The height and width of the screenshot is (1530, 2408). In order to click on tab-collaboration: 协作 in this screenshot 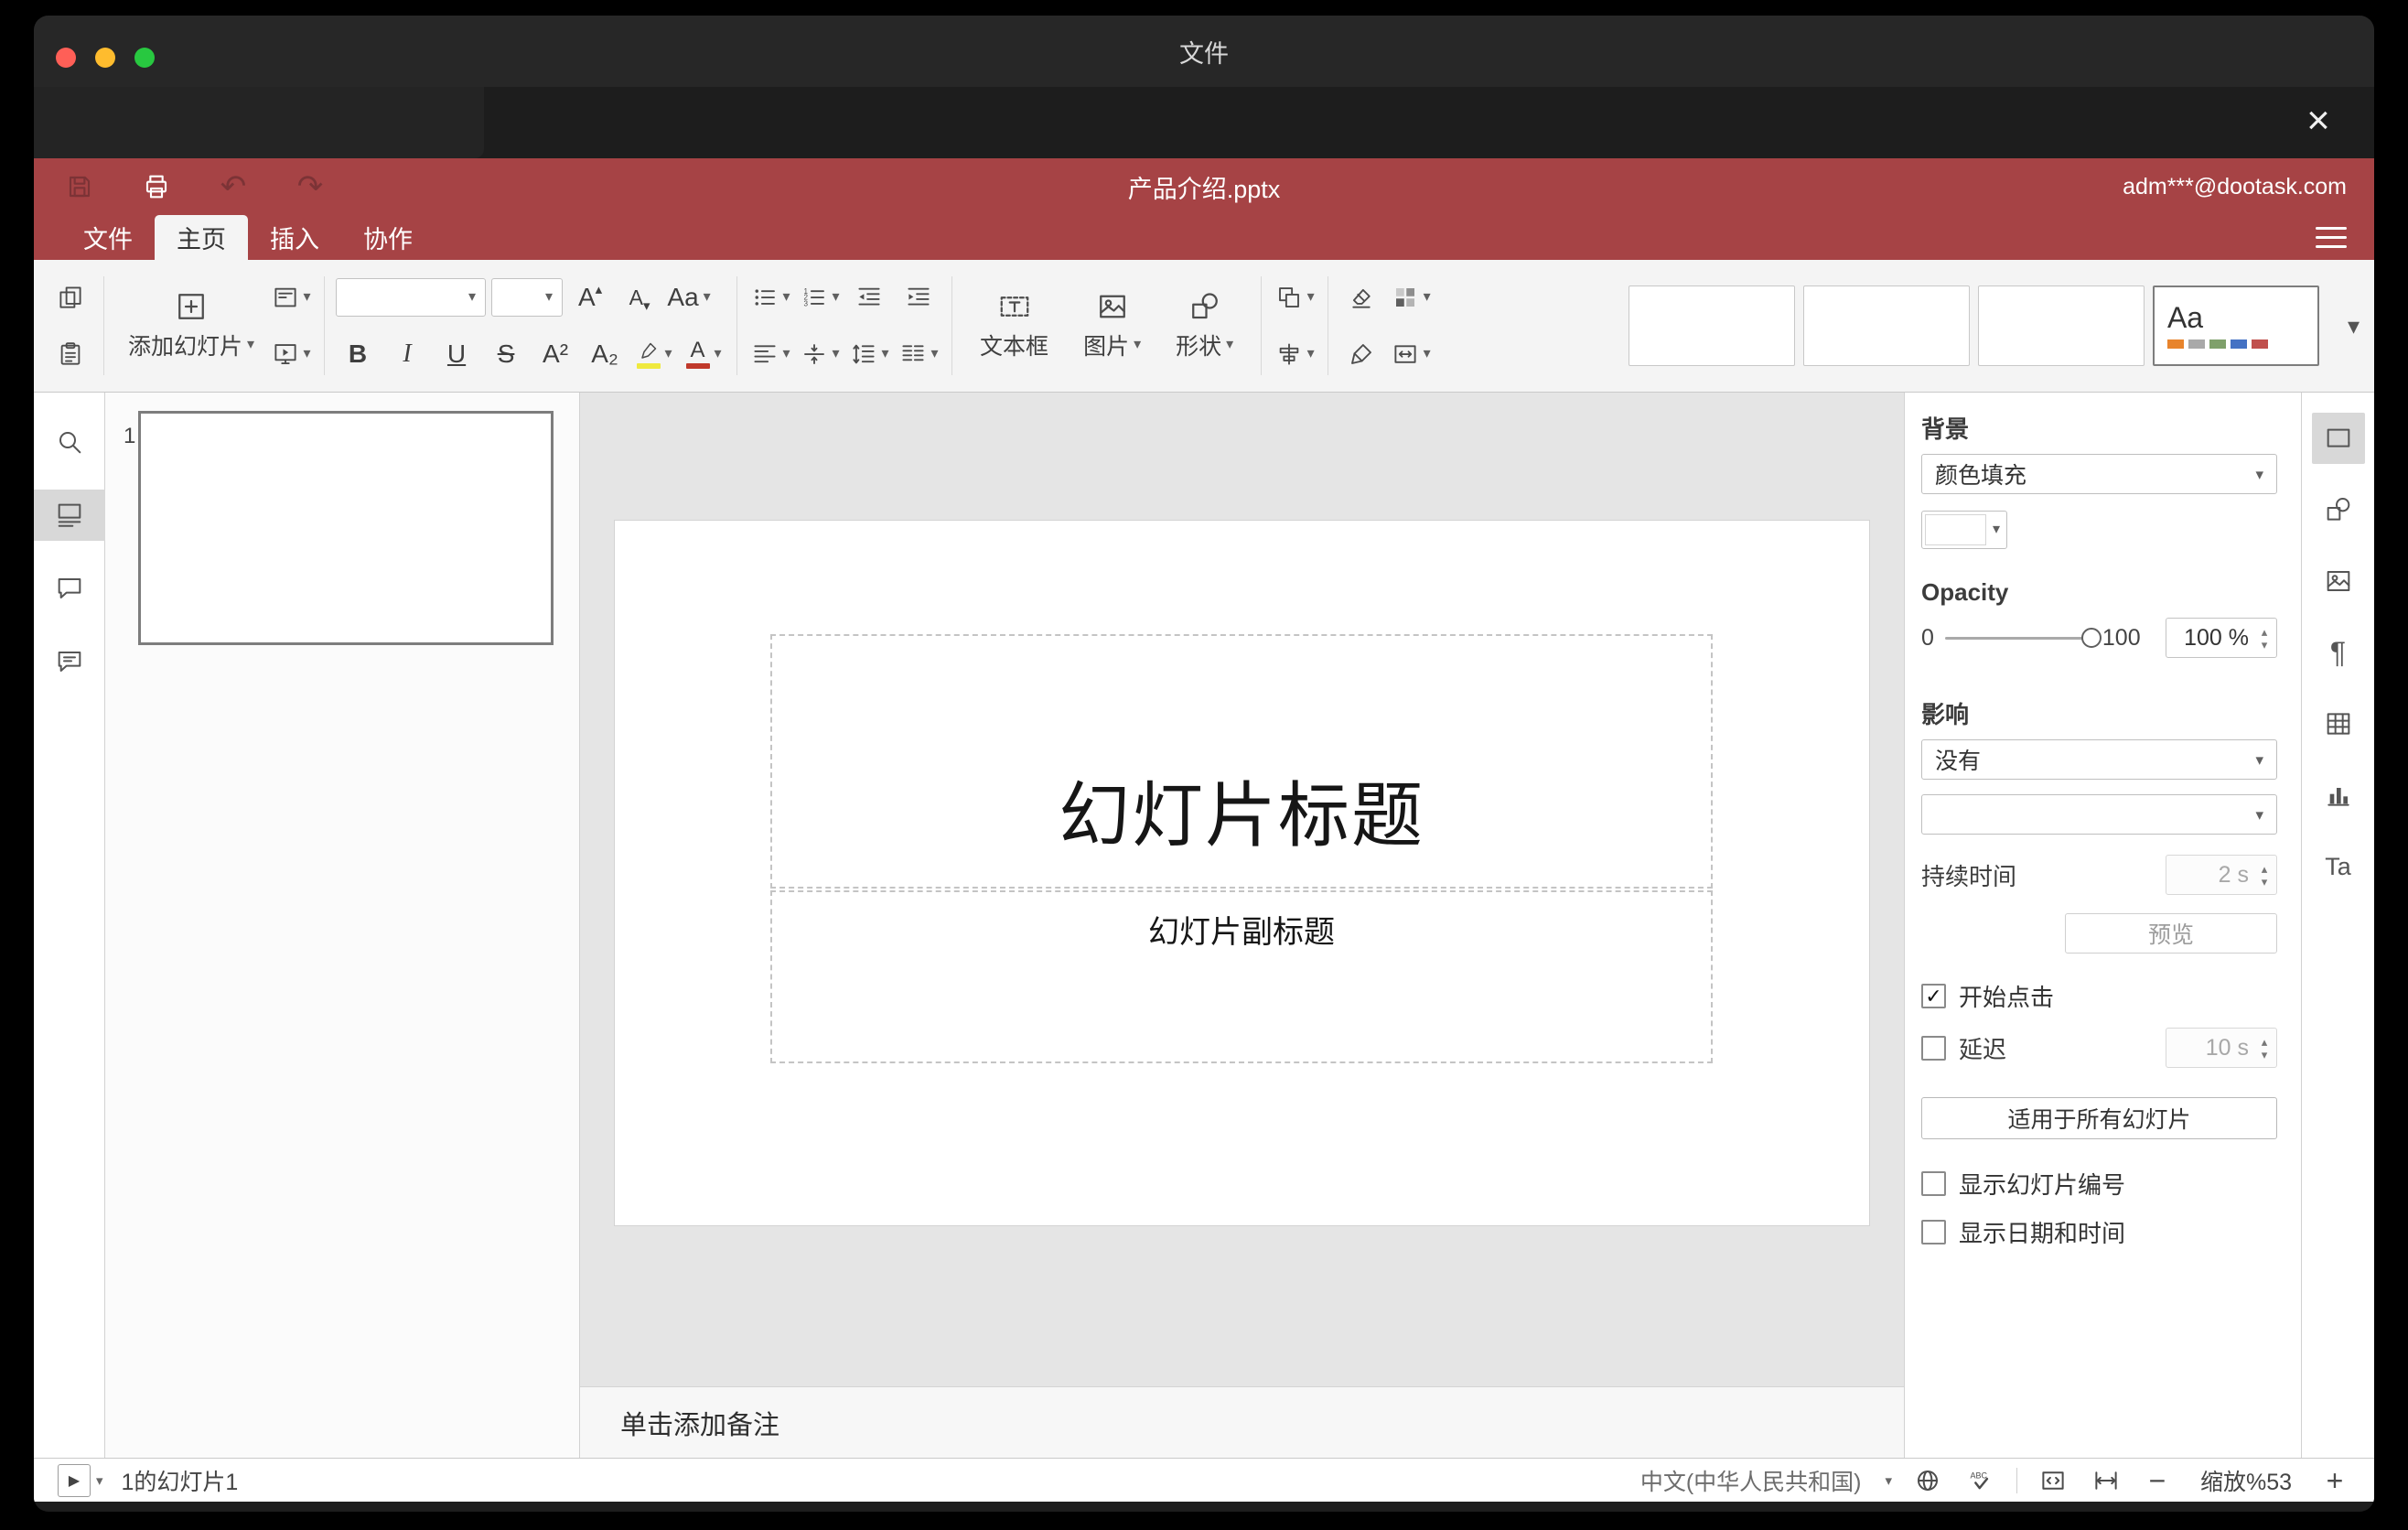, I will do `click(388, 237)`.